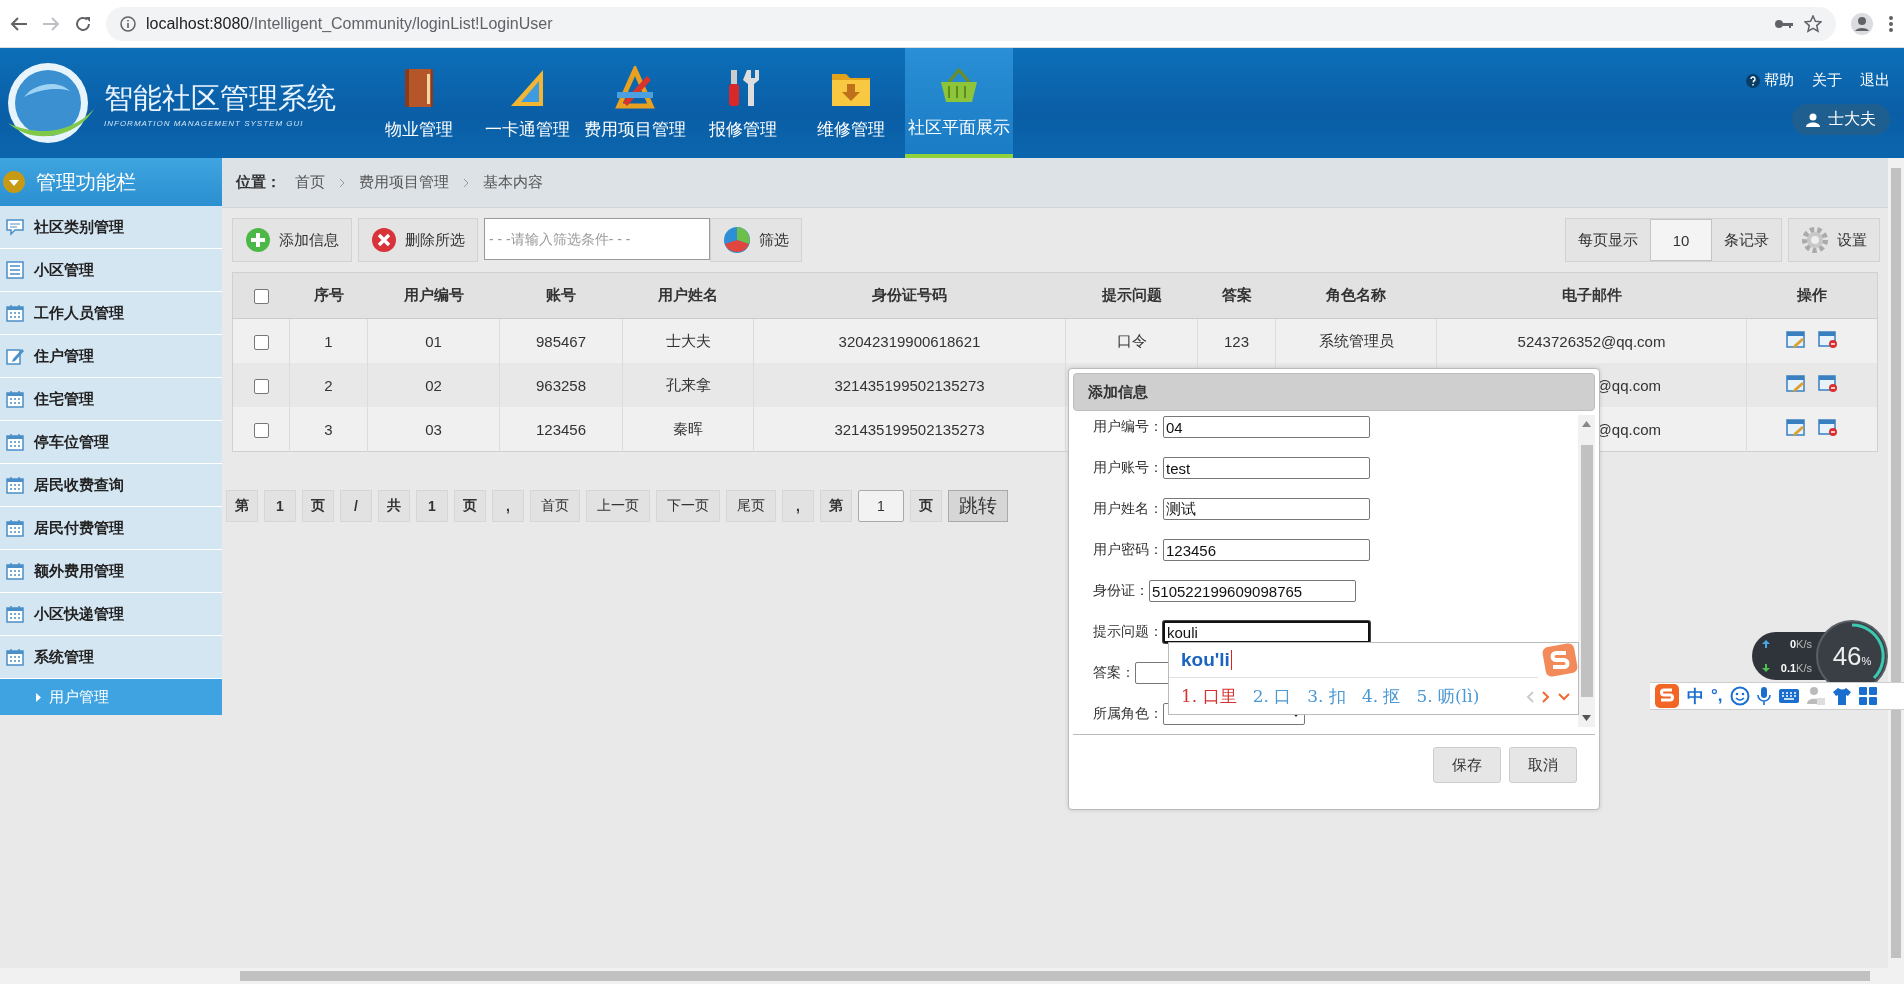 This screenshot has width=1904, height=984. What do you see at coordinates (292, 240) in the screenshot?
I see `add-button: 添加信息` at bounding box center [292, 240].